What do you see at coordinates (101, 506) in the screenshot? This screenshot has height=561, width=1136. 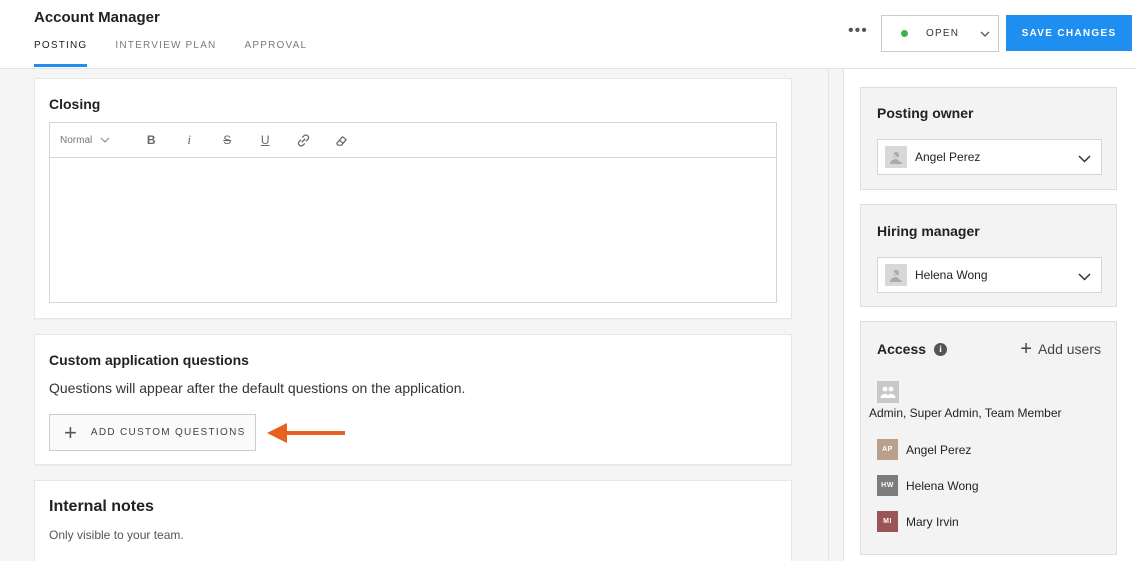 I see `internal-notes-title: Internal notes` at bounding box center [101, 506].